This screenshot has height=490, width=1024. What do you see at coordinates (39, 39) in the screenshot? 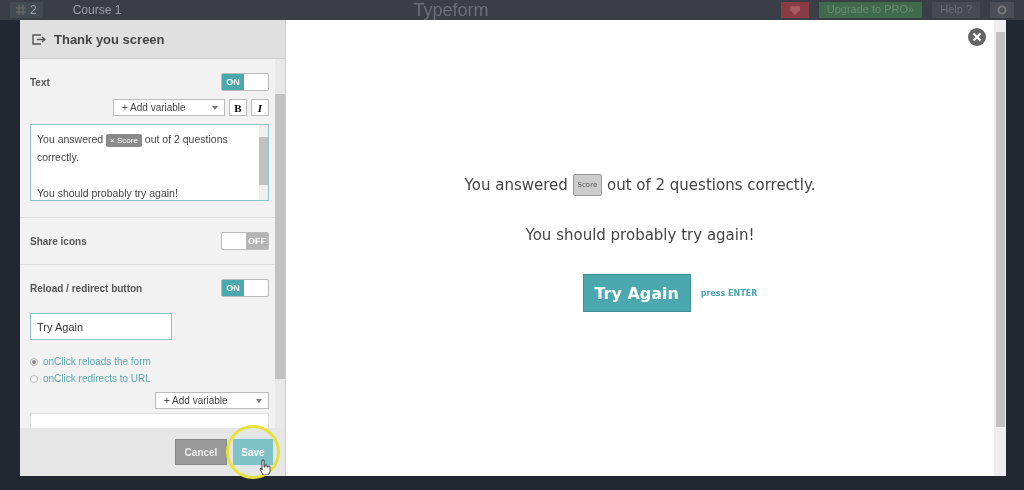
I see `exit-icon` at bounding box center [39, 39].